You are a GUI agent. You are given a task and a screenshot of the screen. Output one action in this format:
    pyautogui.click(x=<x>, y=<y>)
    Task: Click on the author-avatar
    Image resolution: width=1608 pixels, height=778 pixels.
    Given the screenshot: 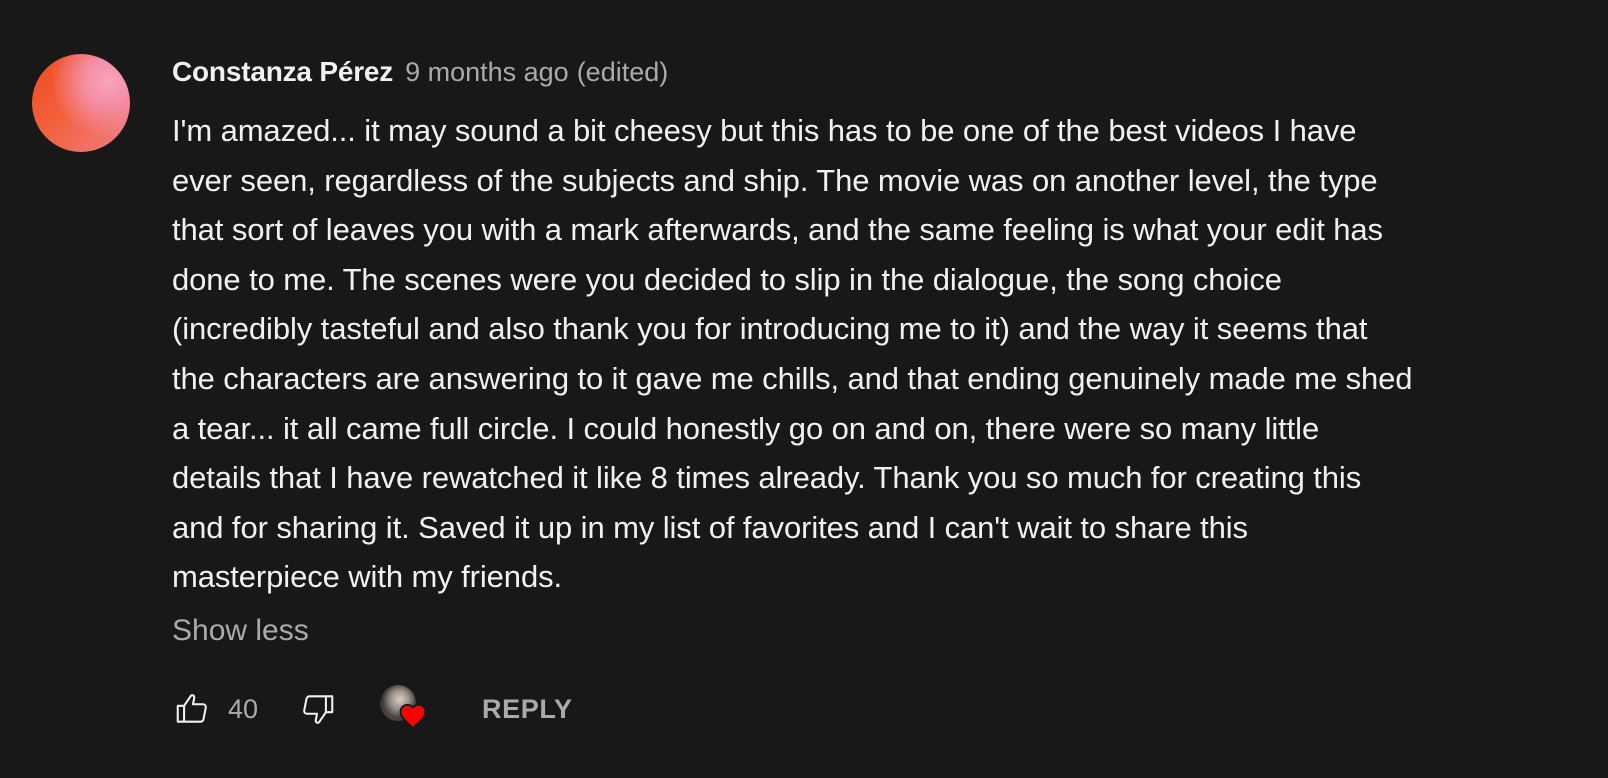 What is the action you would take?
    pyautogui.click(x=81, y=103)
    